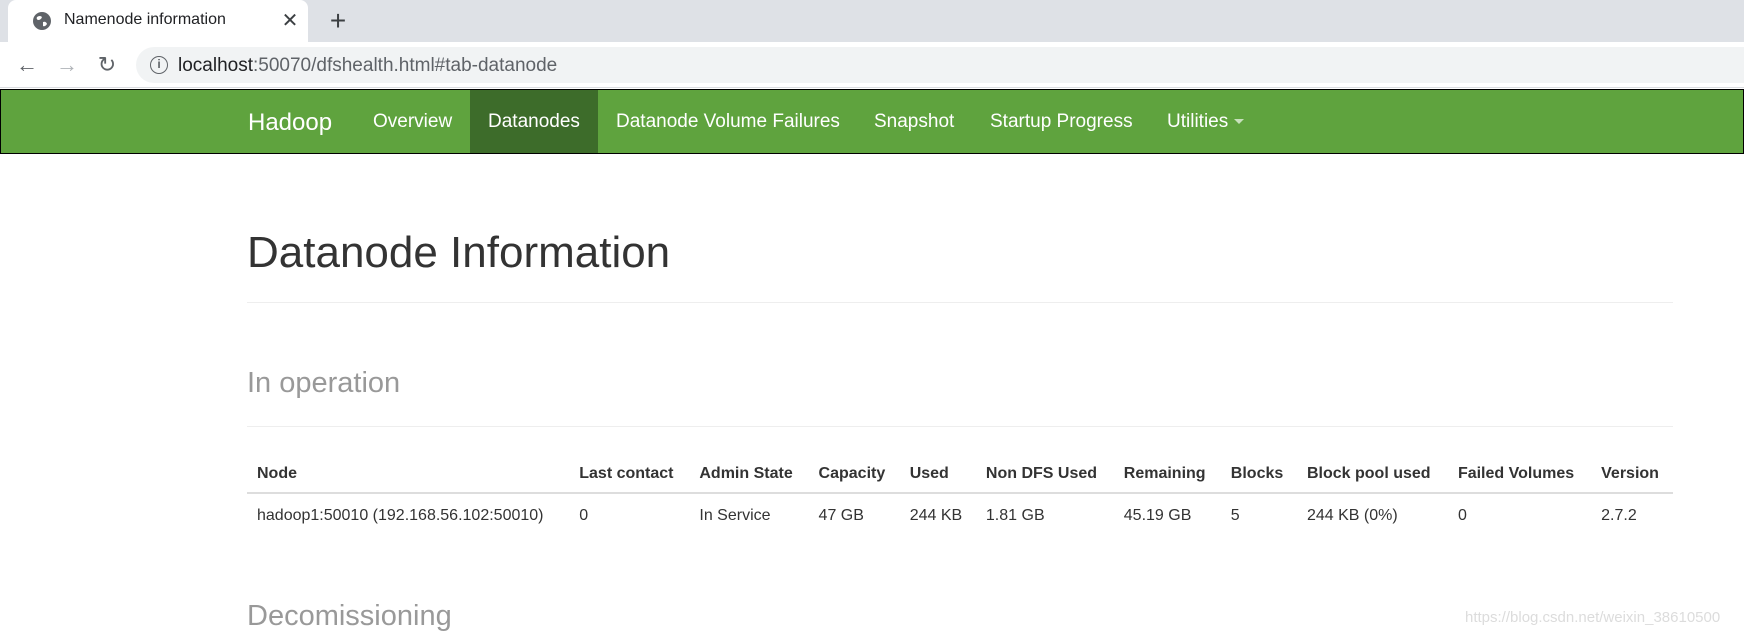 Image resolution: width=1744 pixels, height=637 pixels. Describe the element at coordinates (534, 121) in the screenshot. I see `nav-datanodes: Datanodes` at that location.